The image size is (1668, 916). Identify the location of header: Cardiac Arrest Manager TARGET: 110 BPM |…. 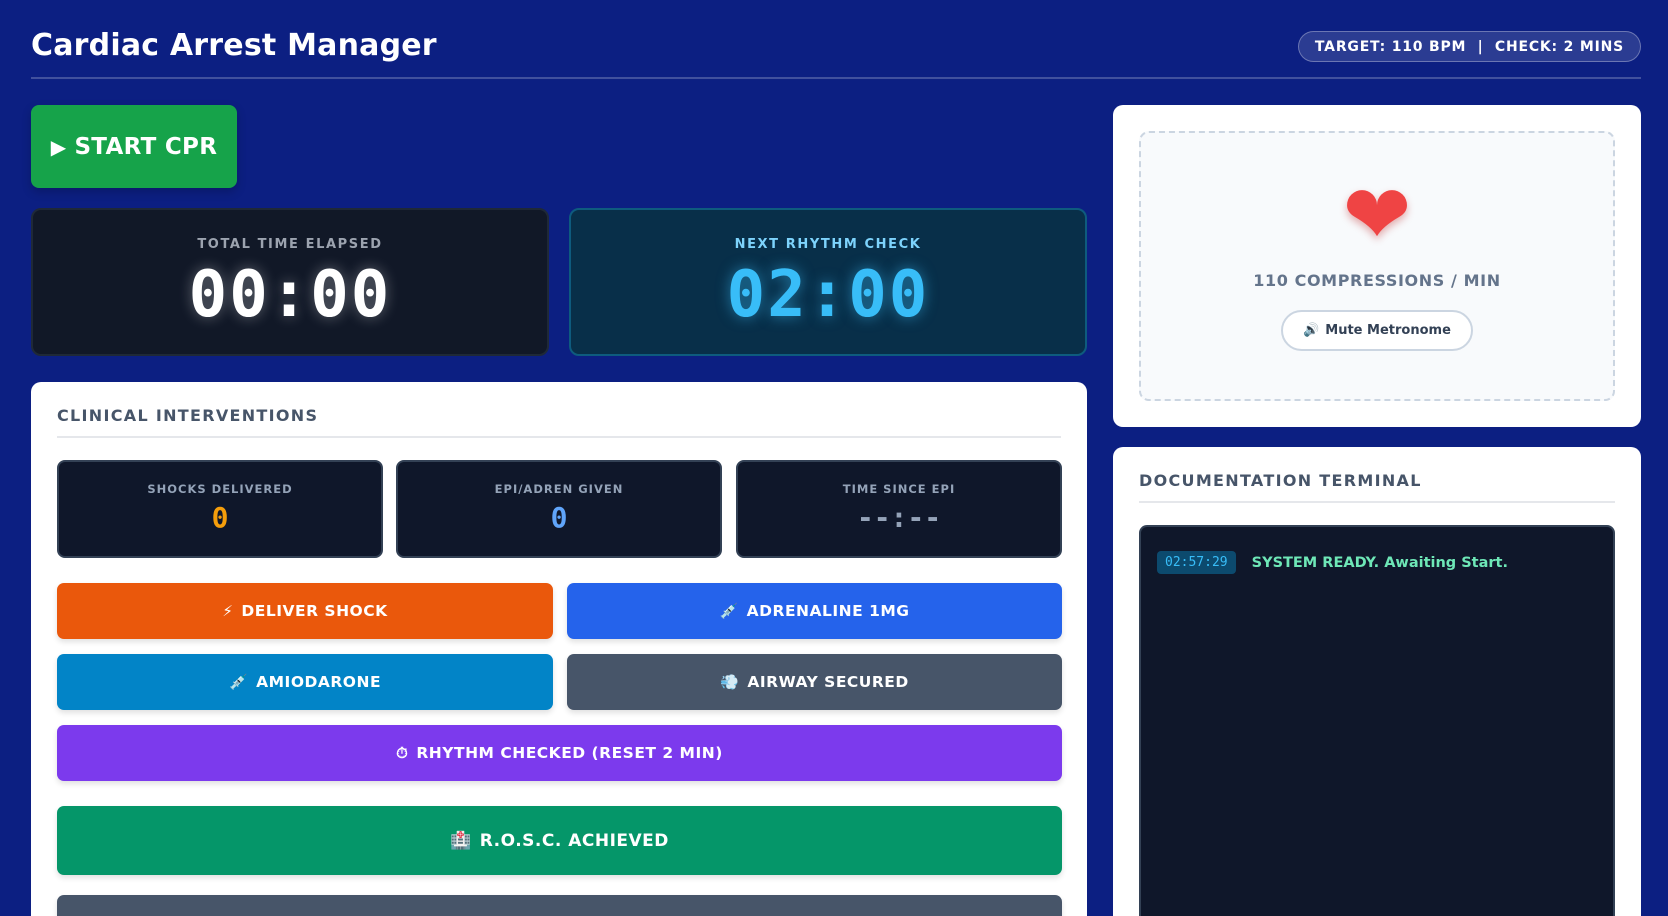
(836, 39).